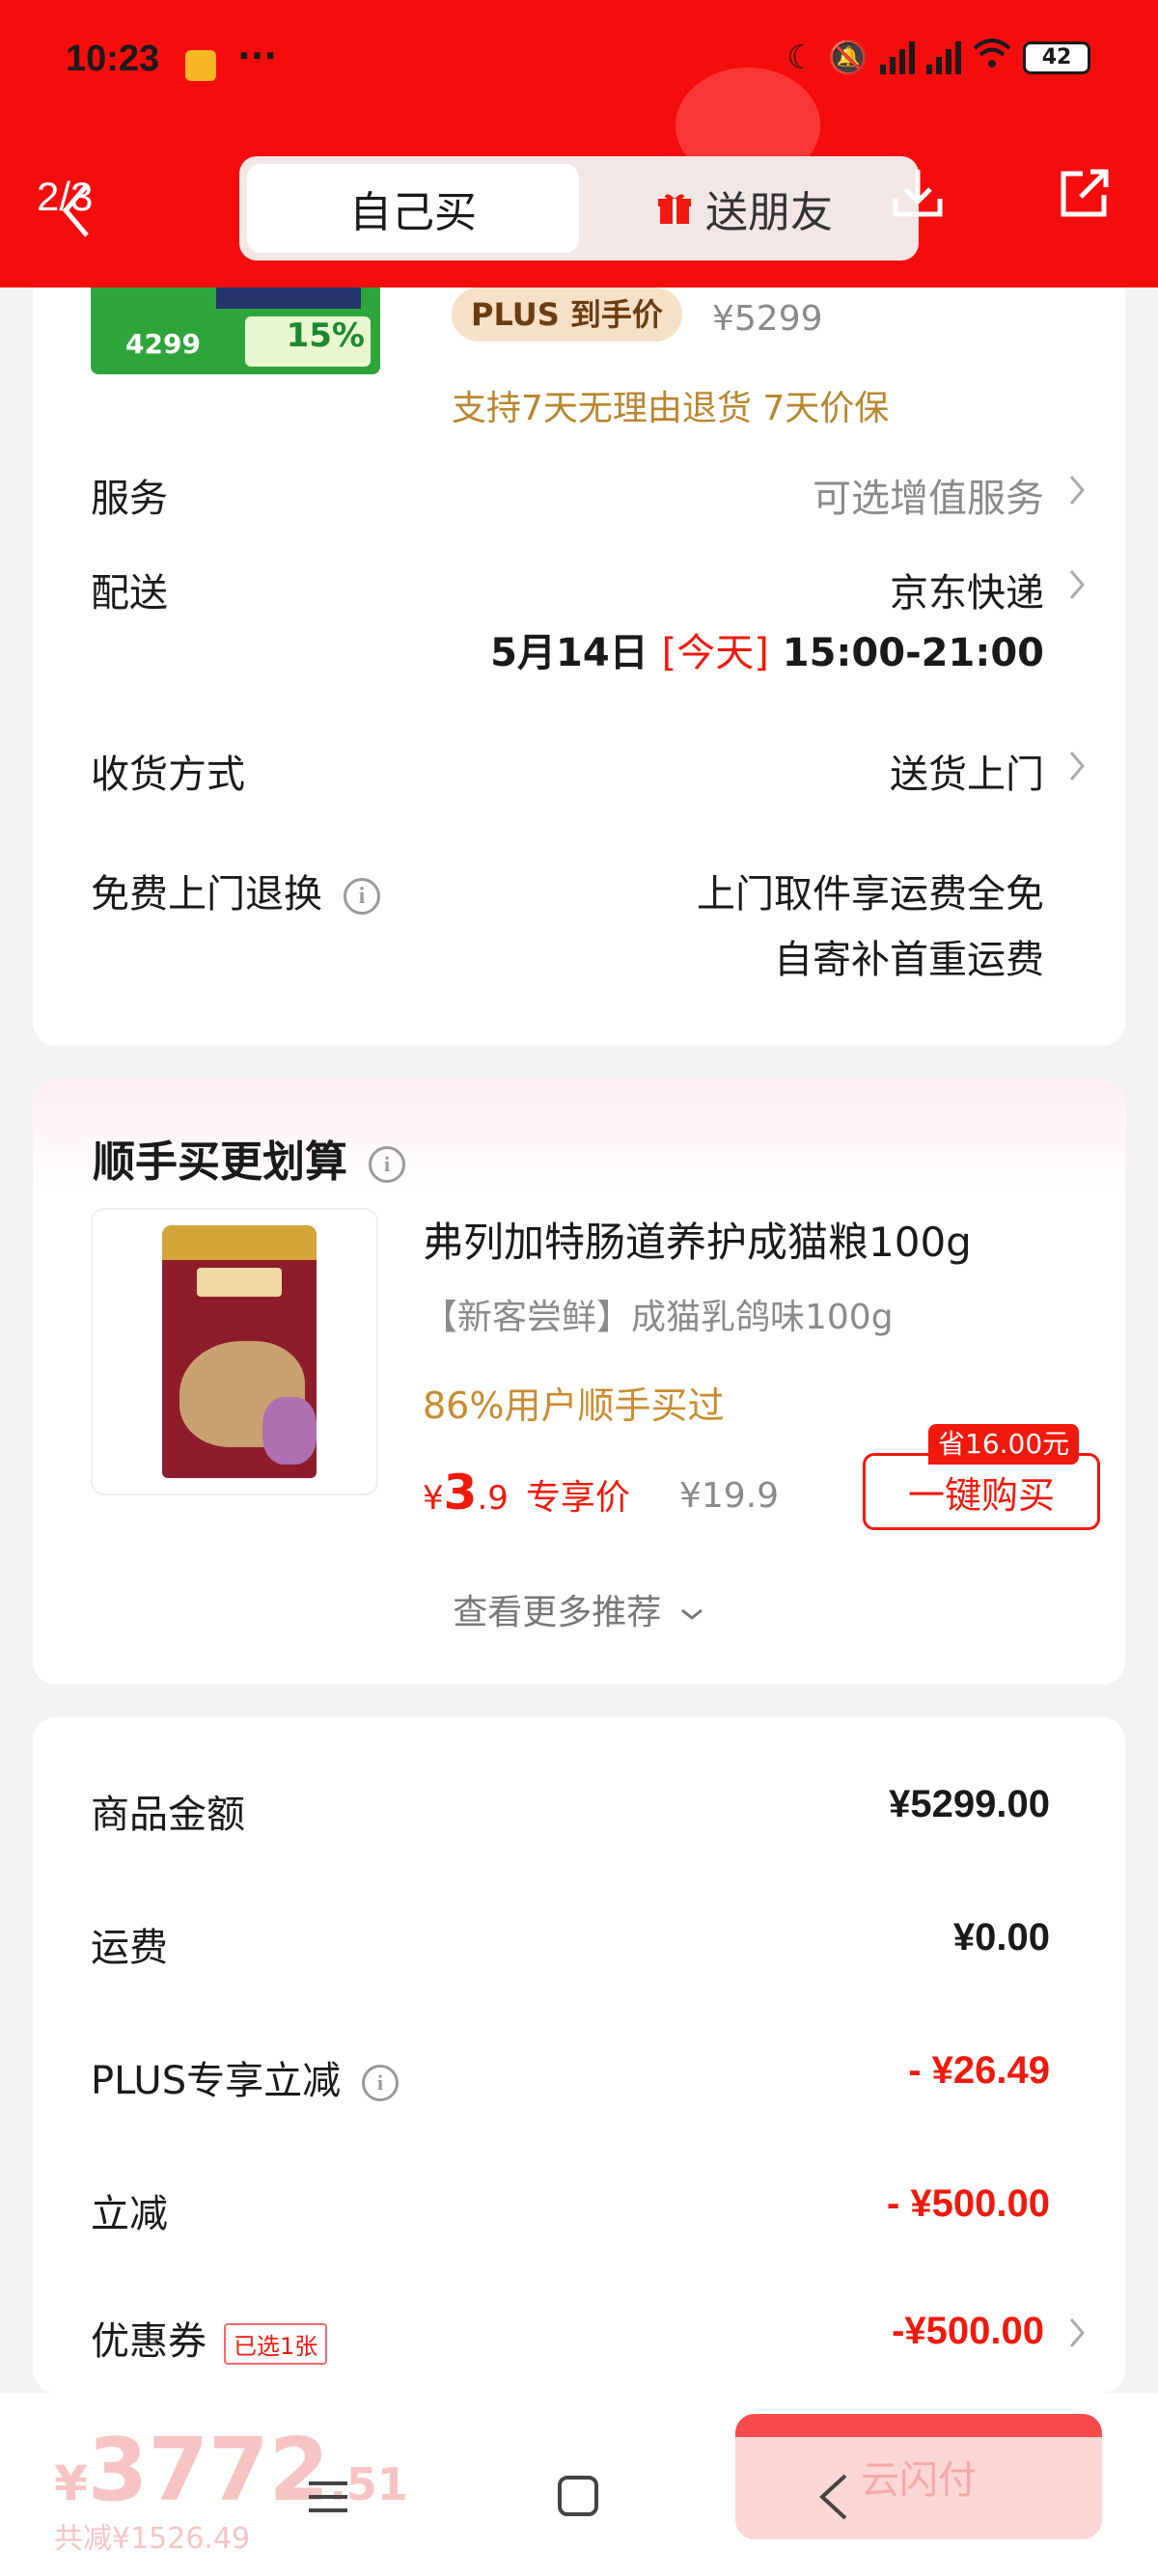 The image size is (1158, 2576). I want to click on more-notifications-icon: ···, so click(257, 57).